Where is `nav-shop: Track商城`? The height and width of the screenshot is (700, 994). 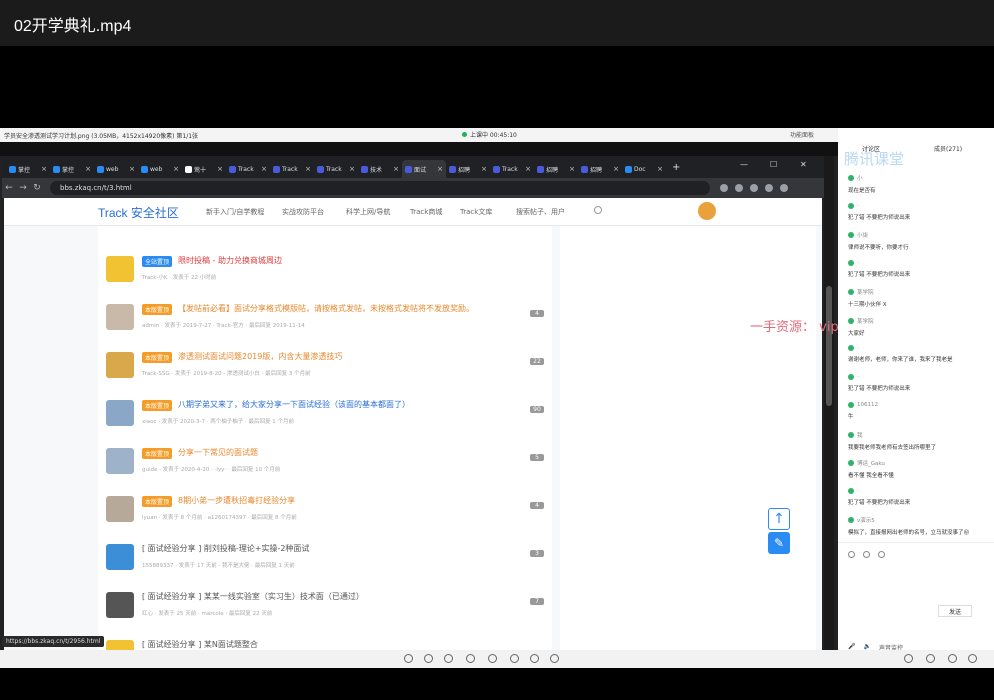 nav-shop: Track商城 is located at coordinates (426, 212).